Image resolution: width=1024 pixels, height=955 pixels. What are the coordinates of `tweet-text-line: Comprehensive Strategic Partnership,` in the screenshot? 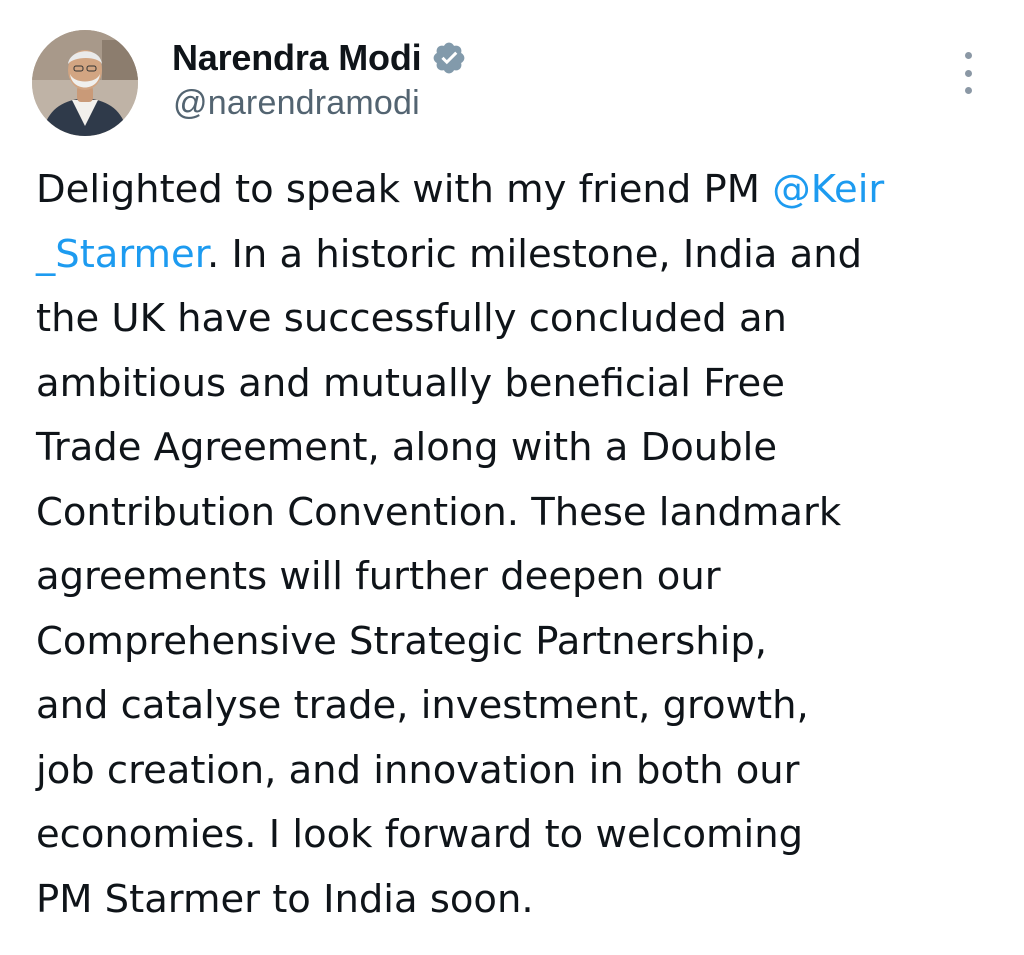 It's located at (521, 642).